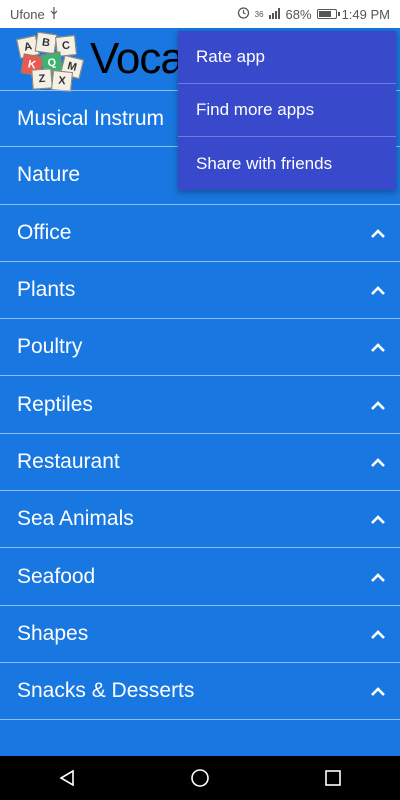  I want to click on category-label: Poultry, so click(50, 347).